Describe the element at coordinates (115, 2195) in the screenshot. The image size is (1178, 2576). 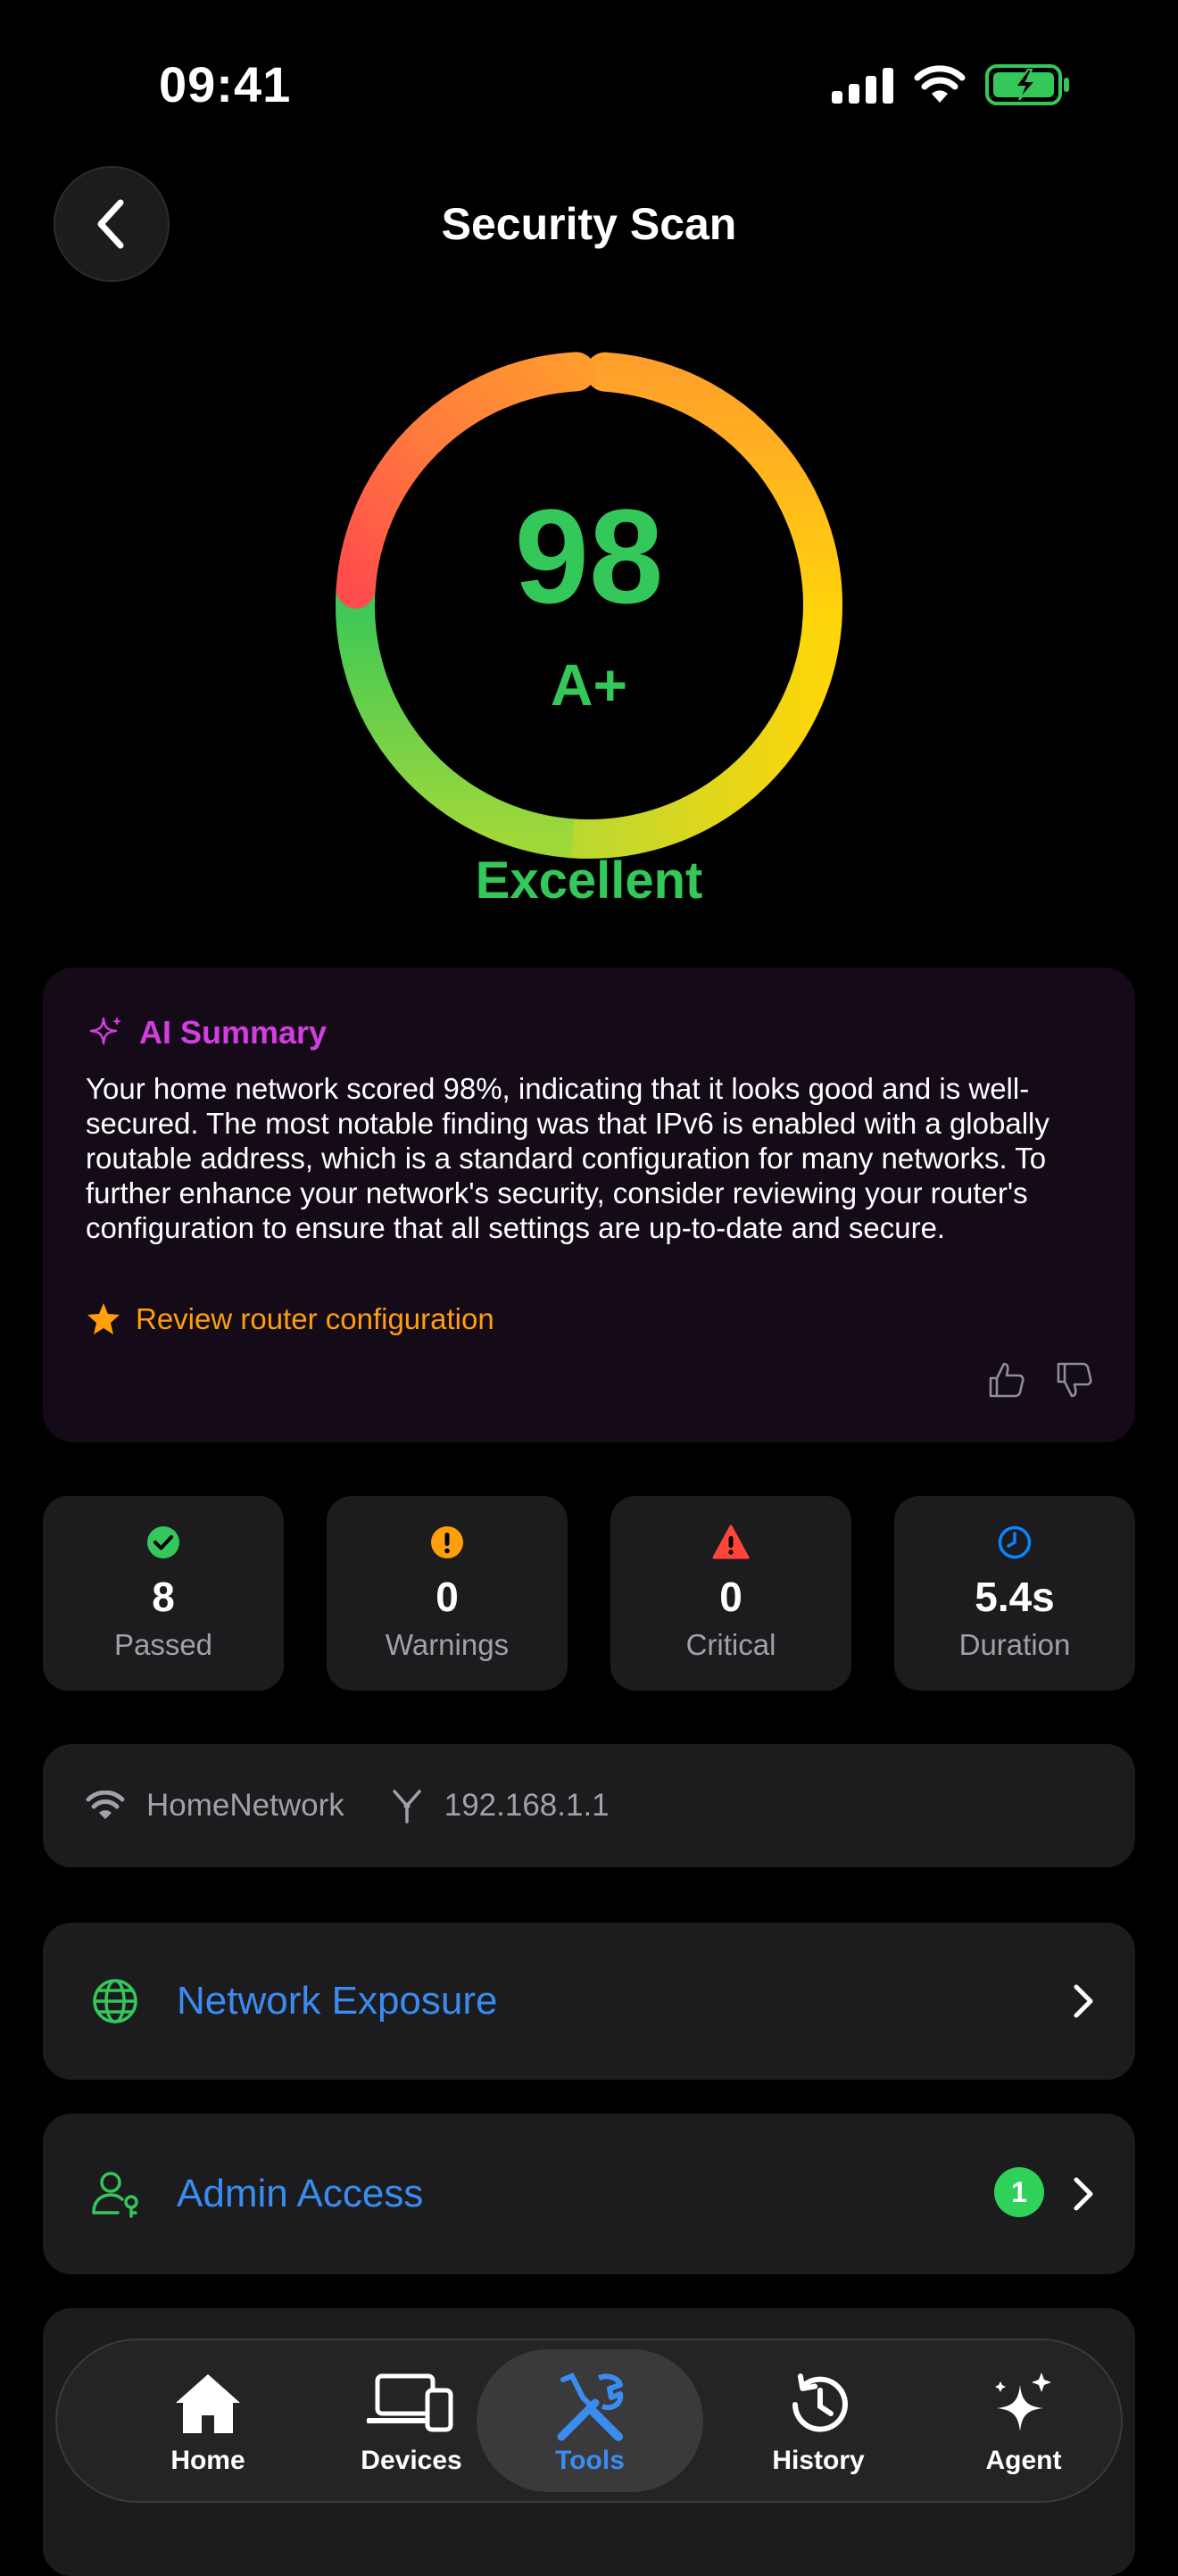
I see `admin-user-icon` at that location.